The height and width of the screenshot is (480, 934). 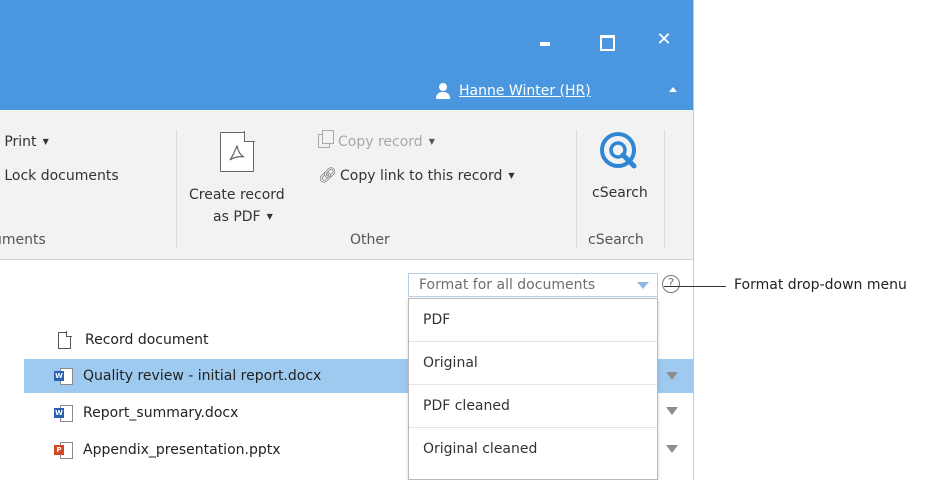 I want to click on lock-documents-button: ı Lock documents, so click(x=59, y=176).